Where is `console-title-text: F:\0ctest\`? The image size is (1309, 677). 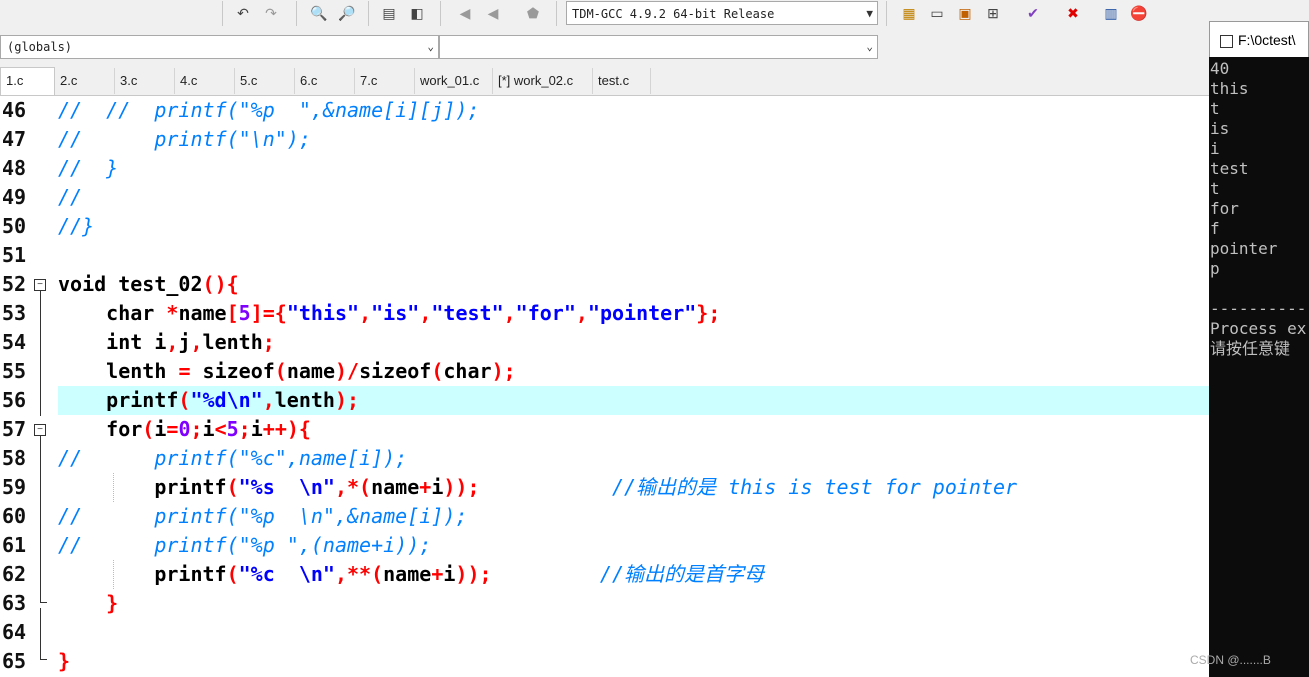 console-title-text: F:\0ctest\ is located at coordinates (1267, 40).